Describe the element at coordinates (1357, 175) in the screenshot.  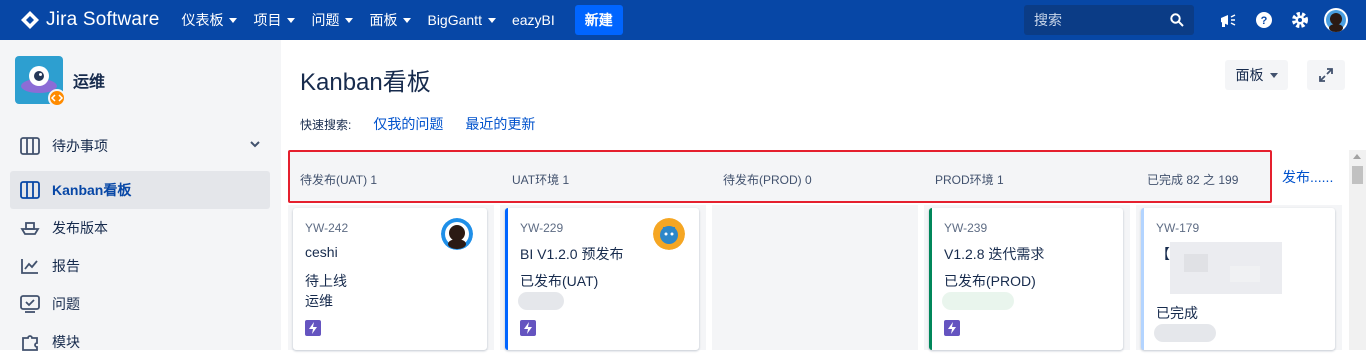
I see `scrollbar-thumb` at that location.